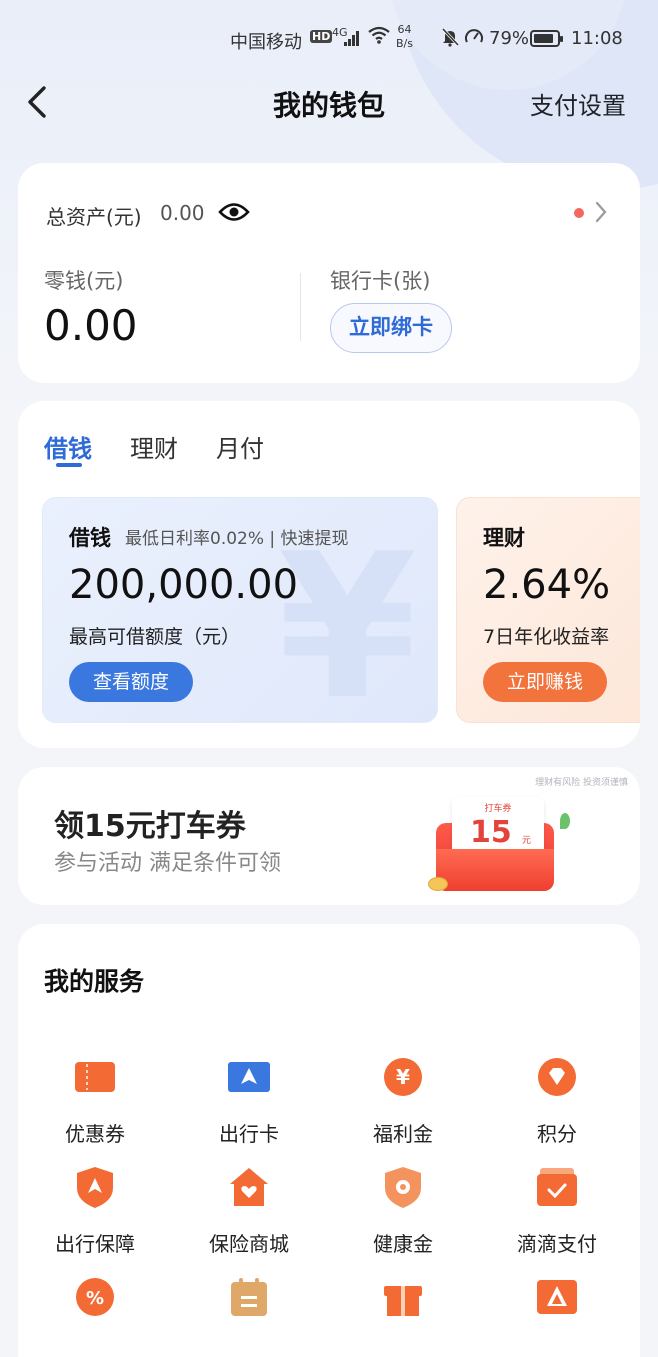 Image resolution: width=658 pixels, height=1357 pixels. I want to click on bank-card-label: 银行卡(张), so click(380, 281).